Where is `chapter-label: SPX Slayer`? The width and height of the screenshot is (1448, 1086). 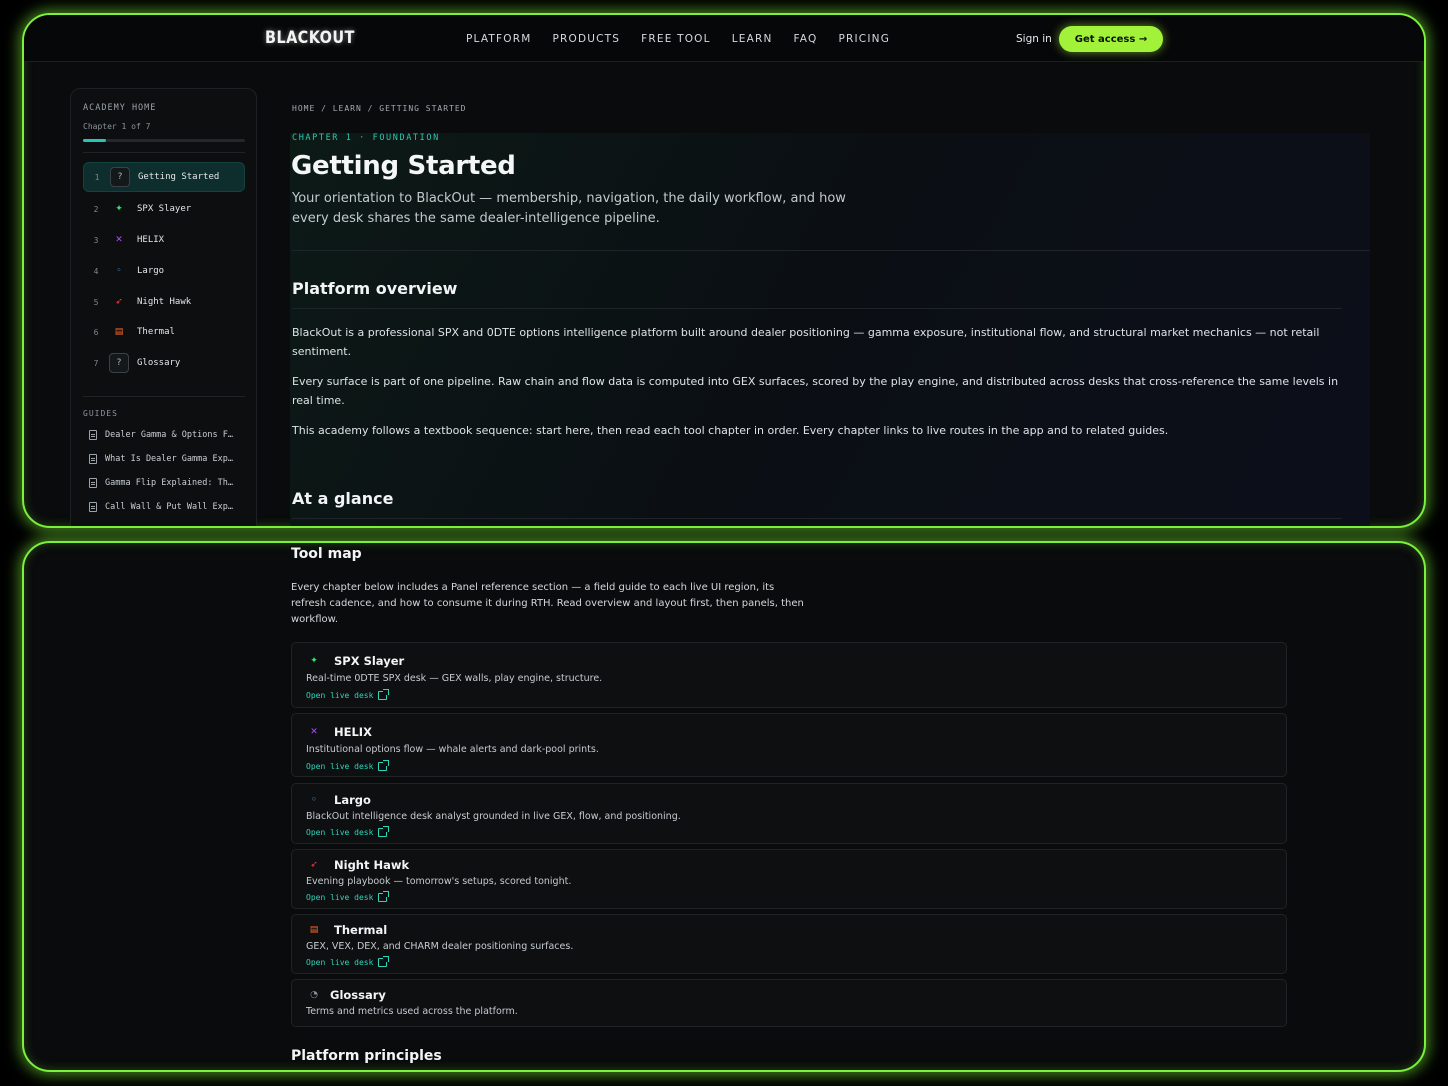 chapter-label: SPX Slayer is located at coordinates (164, 209).